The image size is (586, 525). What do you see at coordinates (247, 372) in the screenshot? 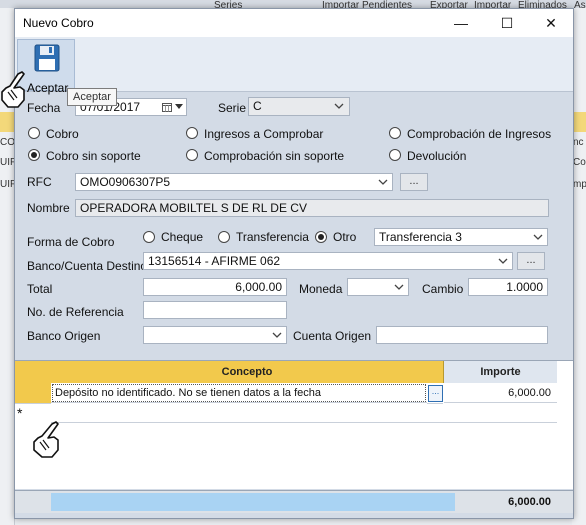
I see `column-header-concepto: Concepto` at bounding box center [247, 372].